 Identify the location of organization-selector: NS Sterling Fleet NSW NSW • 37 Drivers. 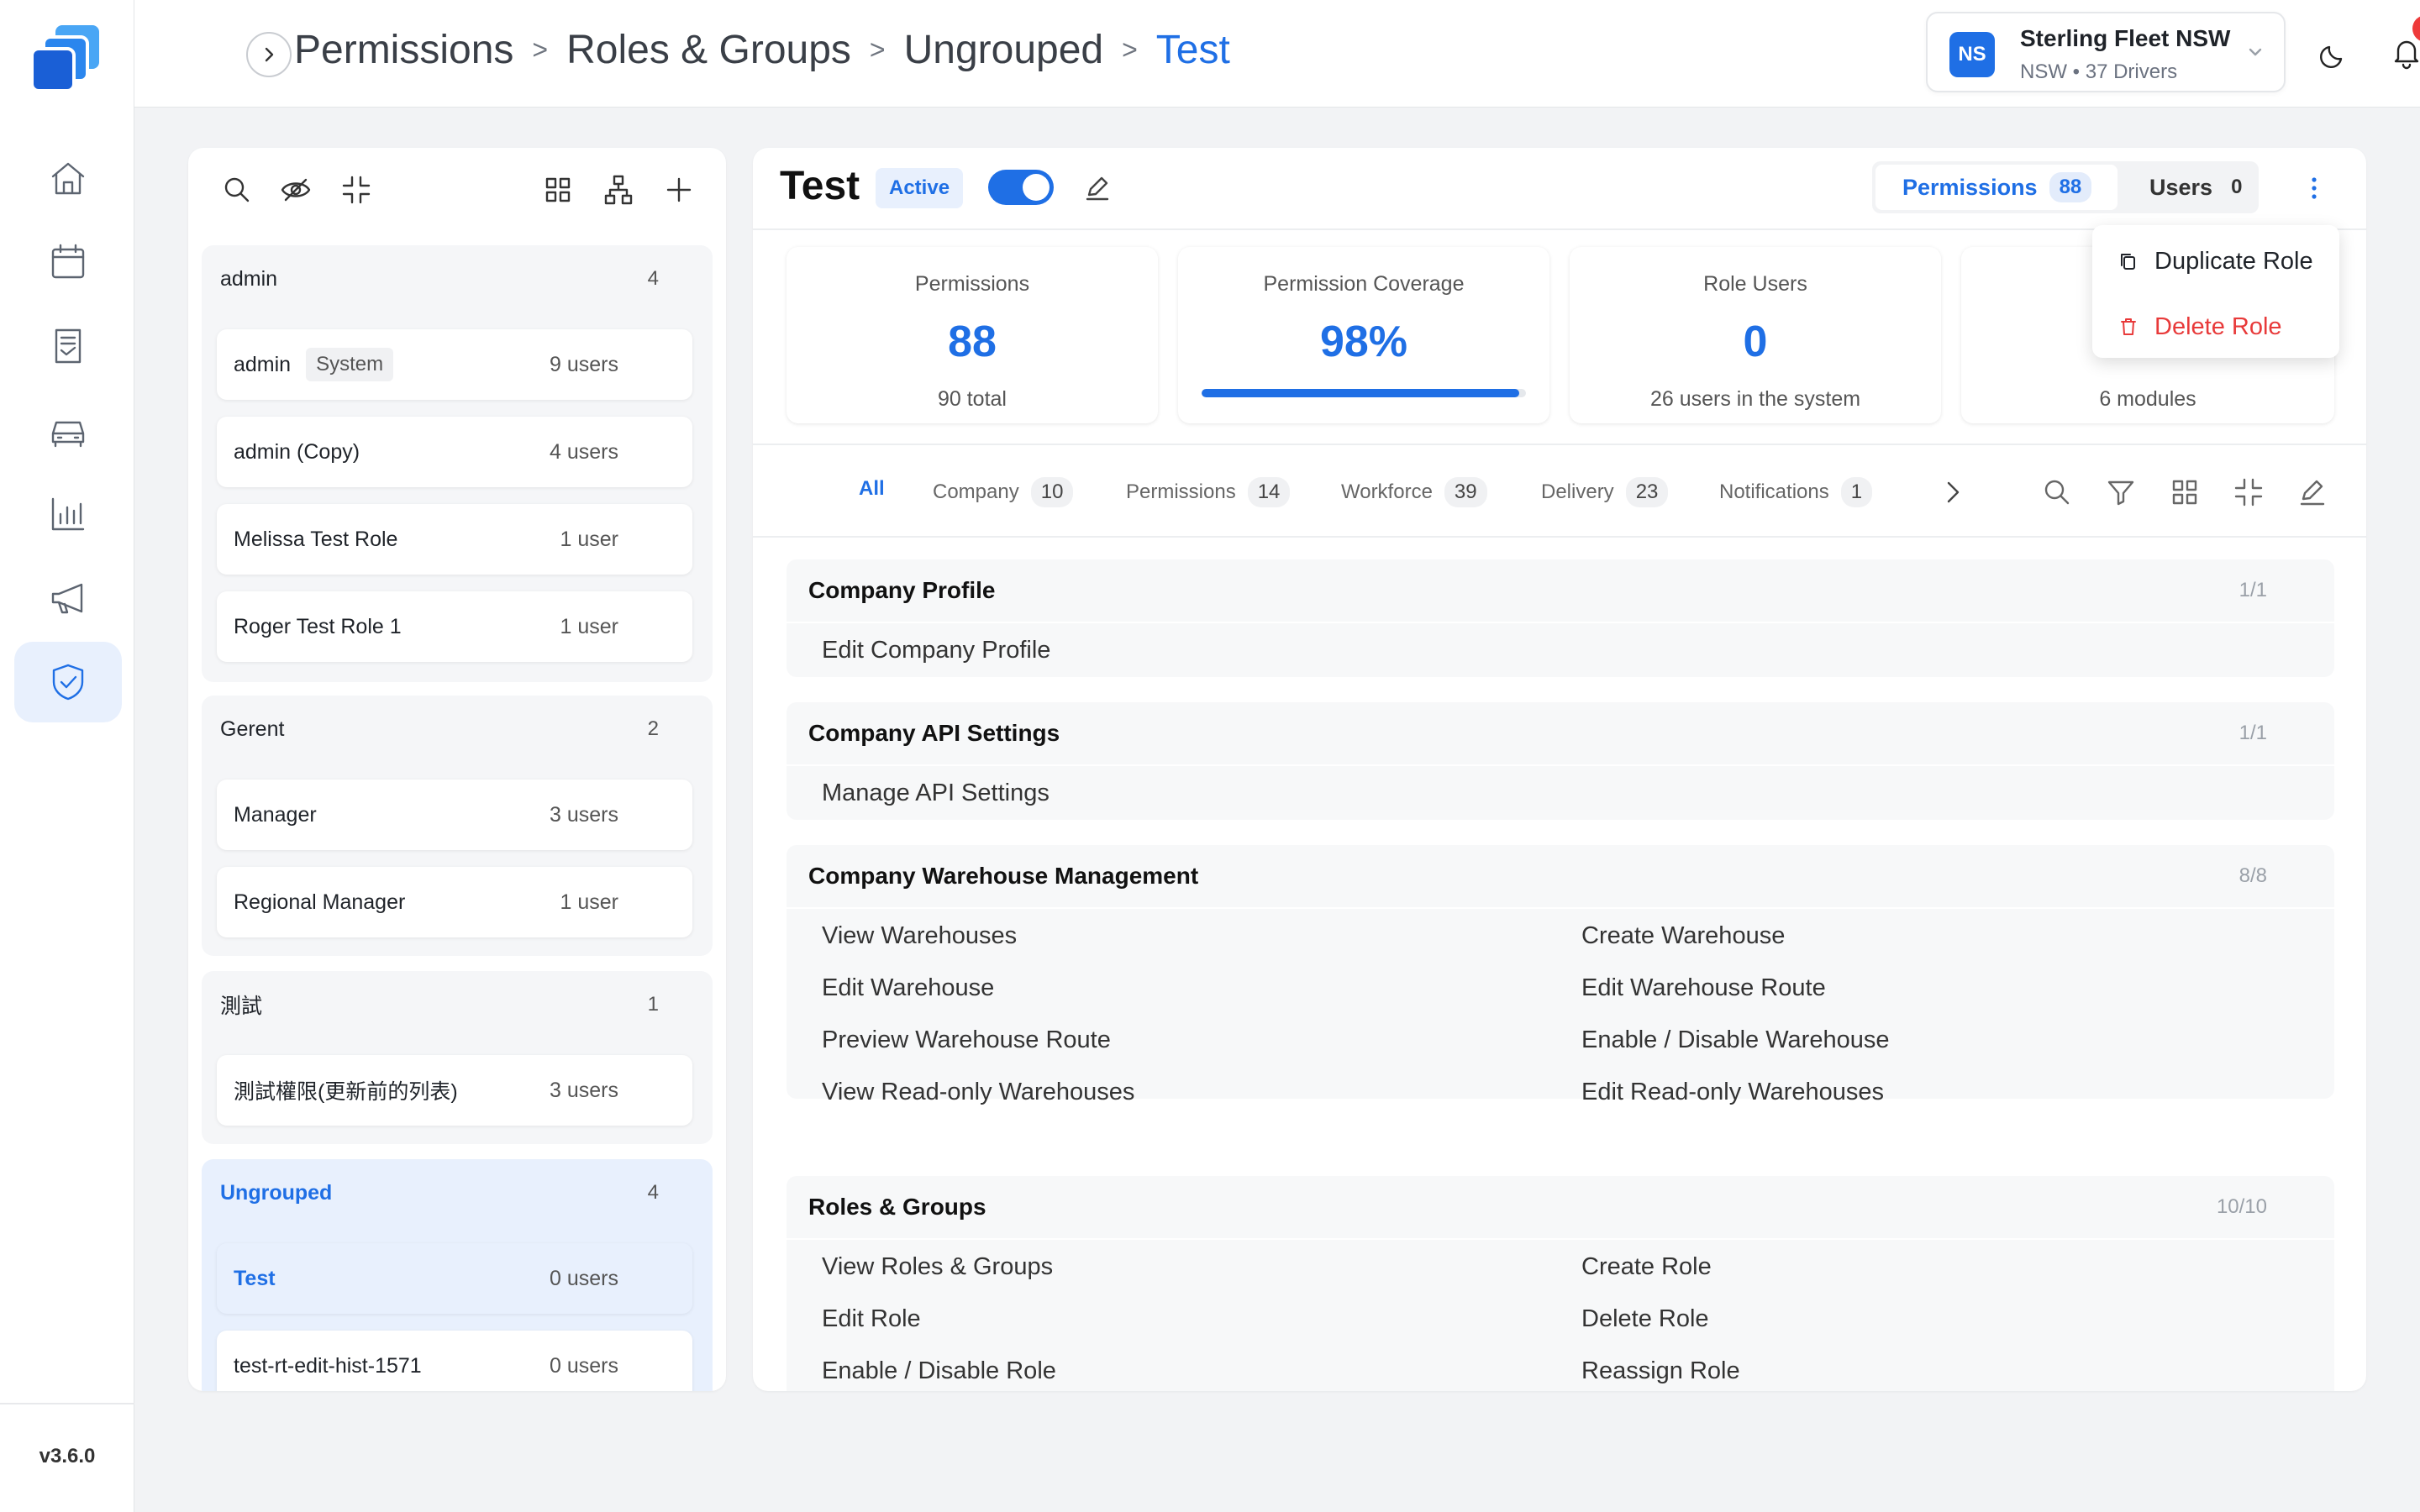
(2106, 52).